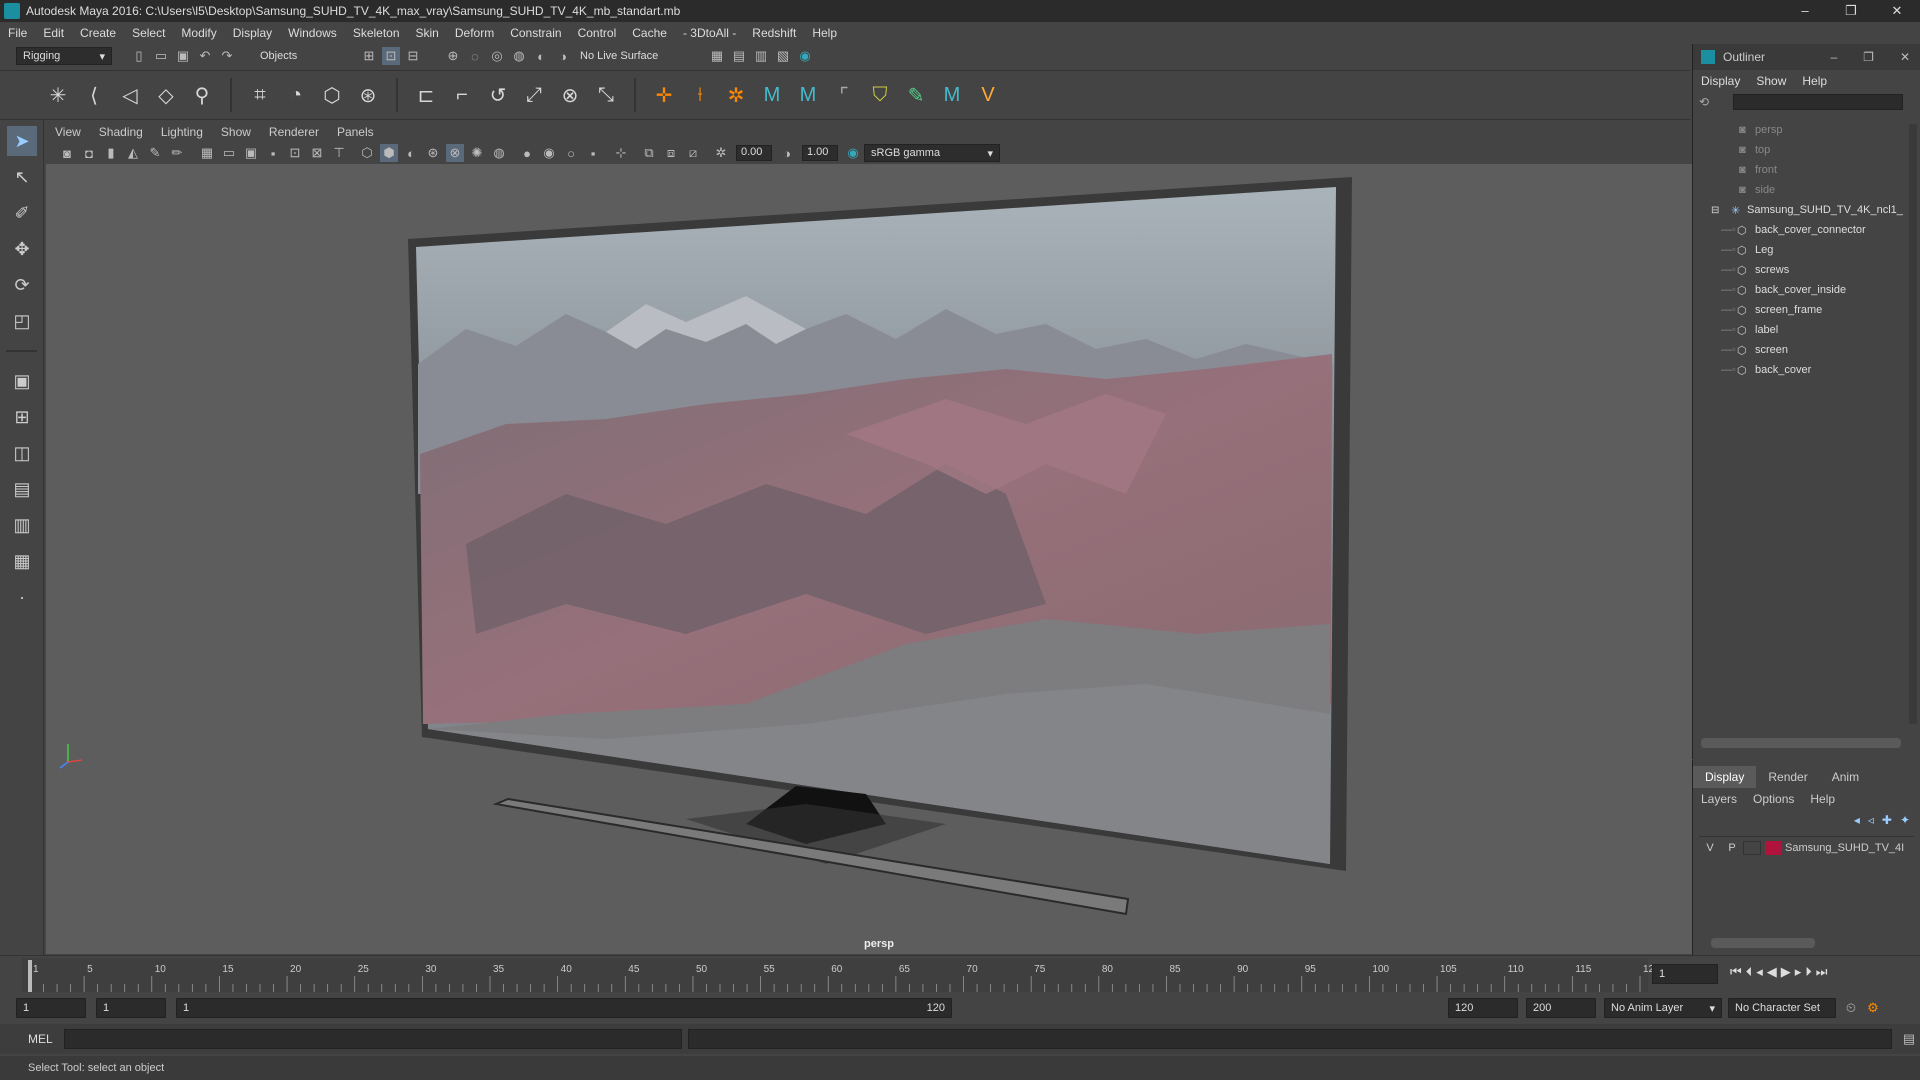 This screenshot has height=1080, width=1920. What do you see at coordinates (67, 153) in the screenshot?
I see `camera-select-icon: ◙` at bounding box center [67, 153].